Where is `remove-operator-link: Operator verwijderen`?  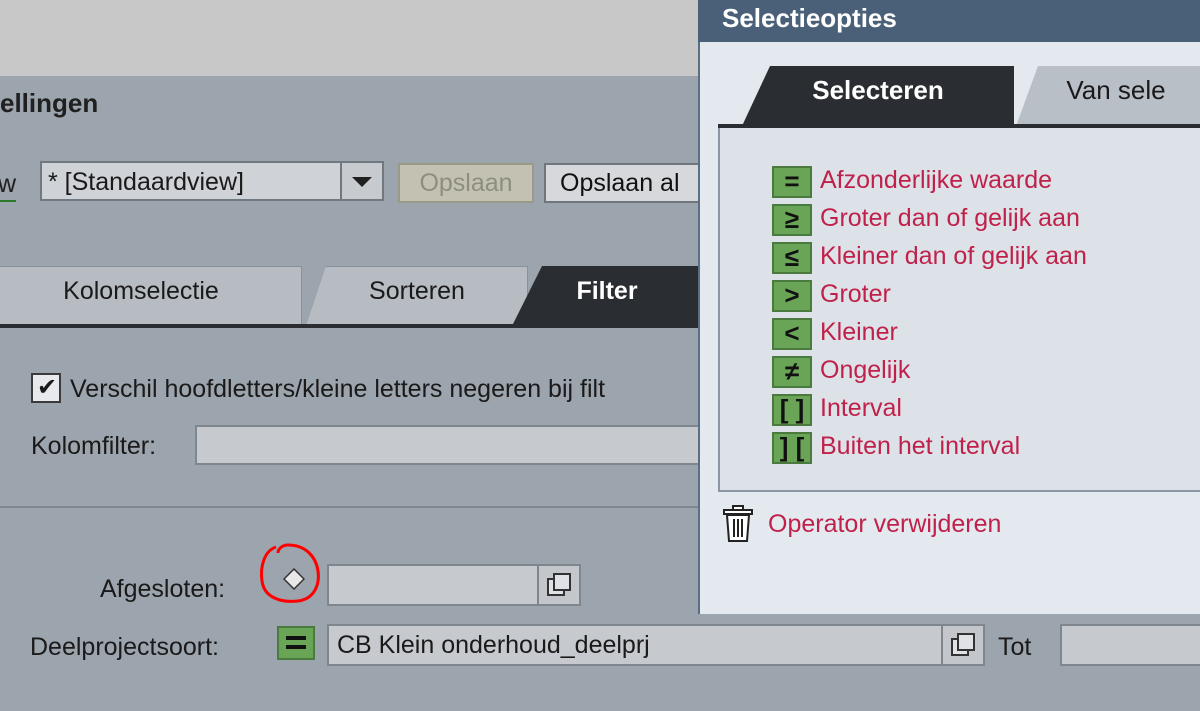 remove-operator-link: Operator verwijderen is located at coordinates (884, 524).